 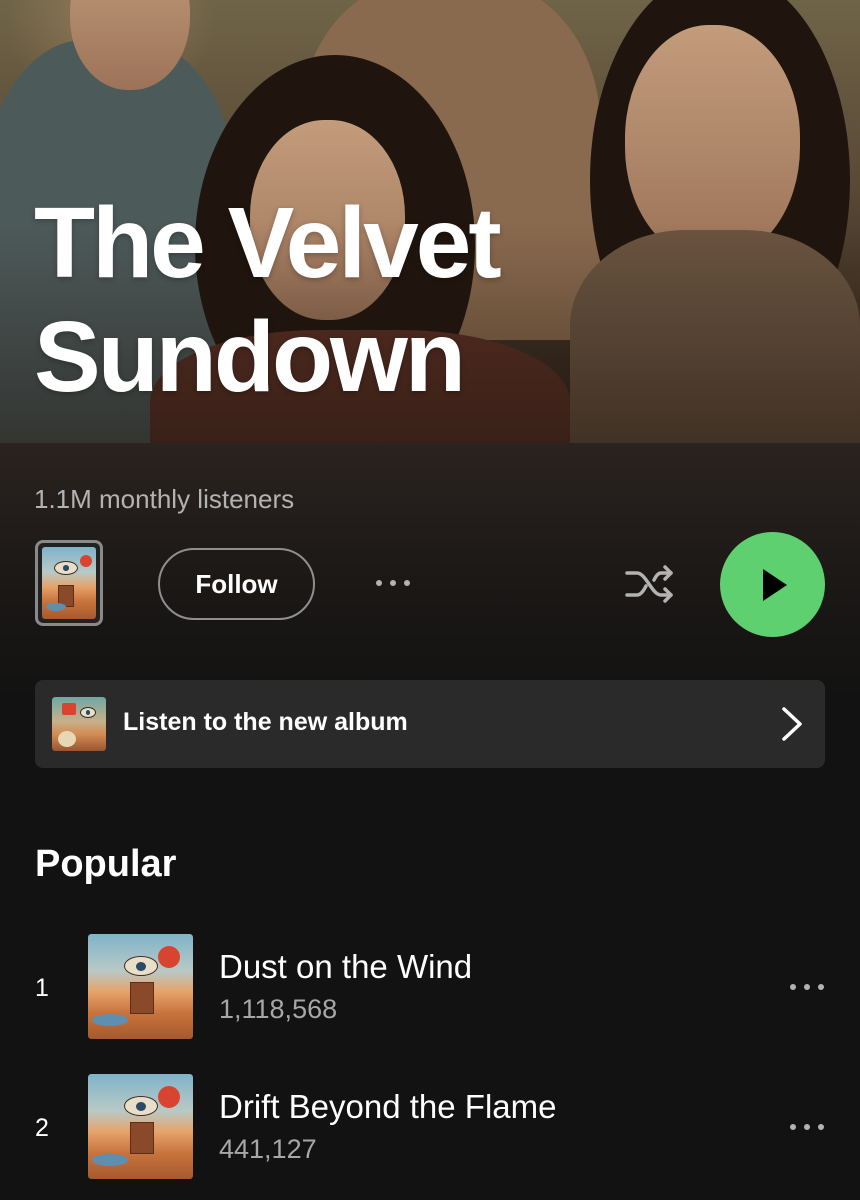 What do you see at coordinates (650, 584) in the screenshot?
I see `shuffle-icon` at bounding box center [650, 584].